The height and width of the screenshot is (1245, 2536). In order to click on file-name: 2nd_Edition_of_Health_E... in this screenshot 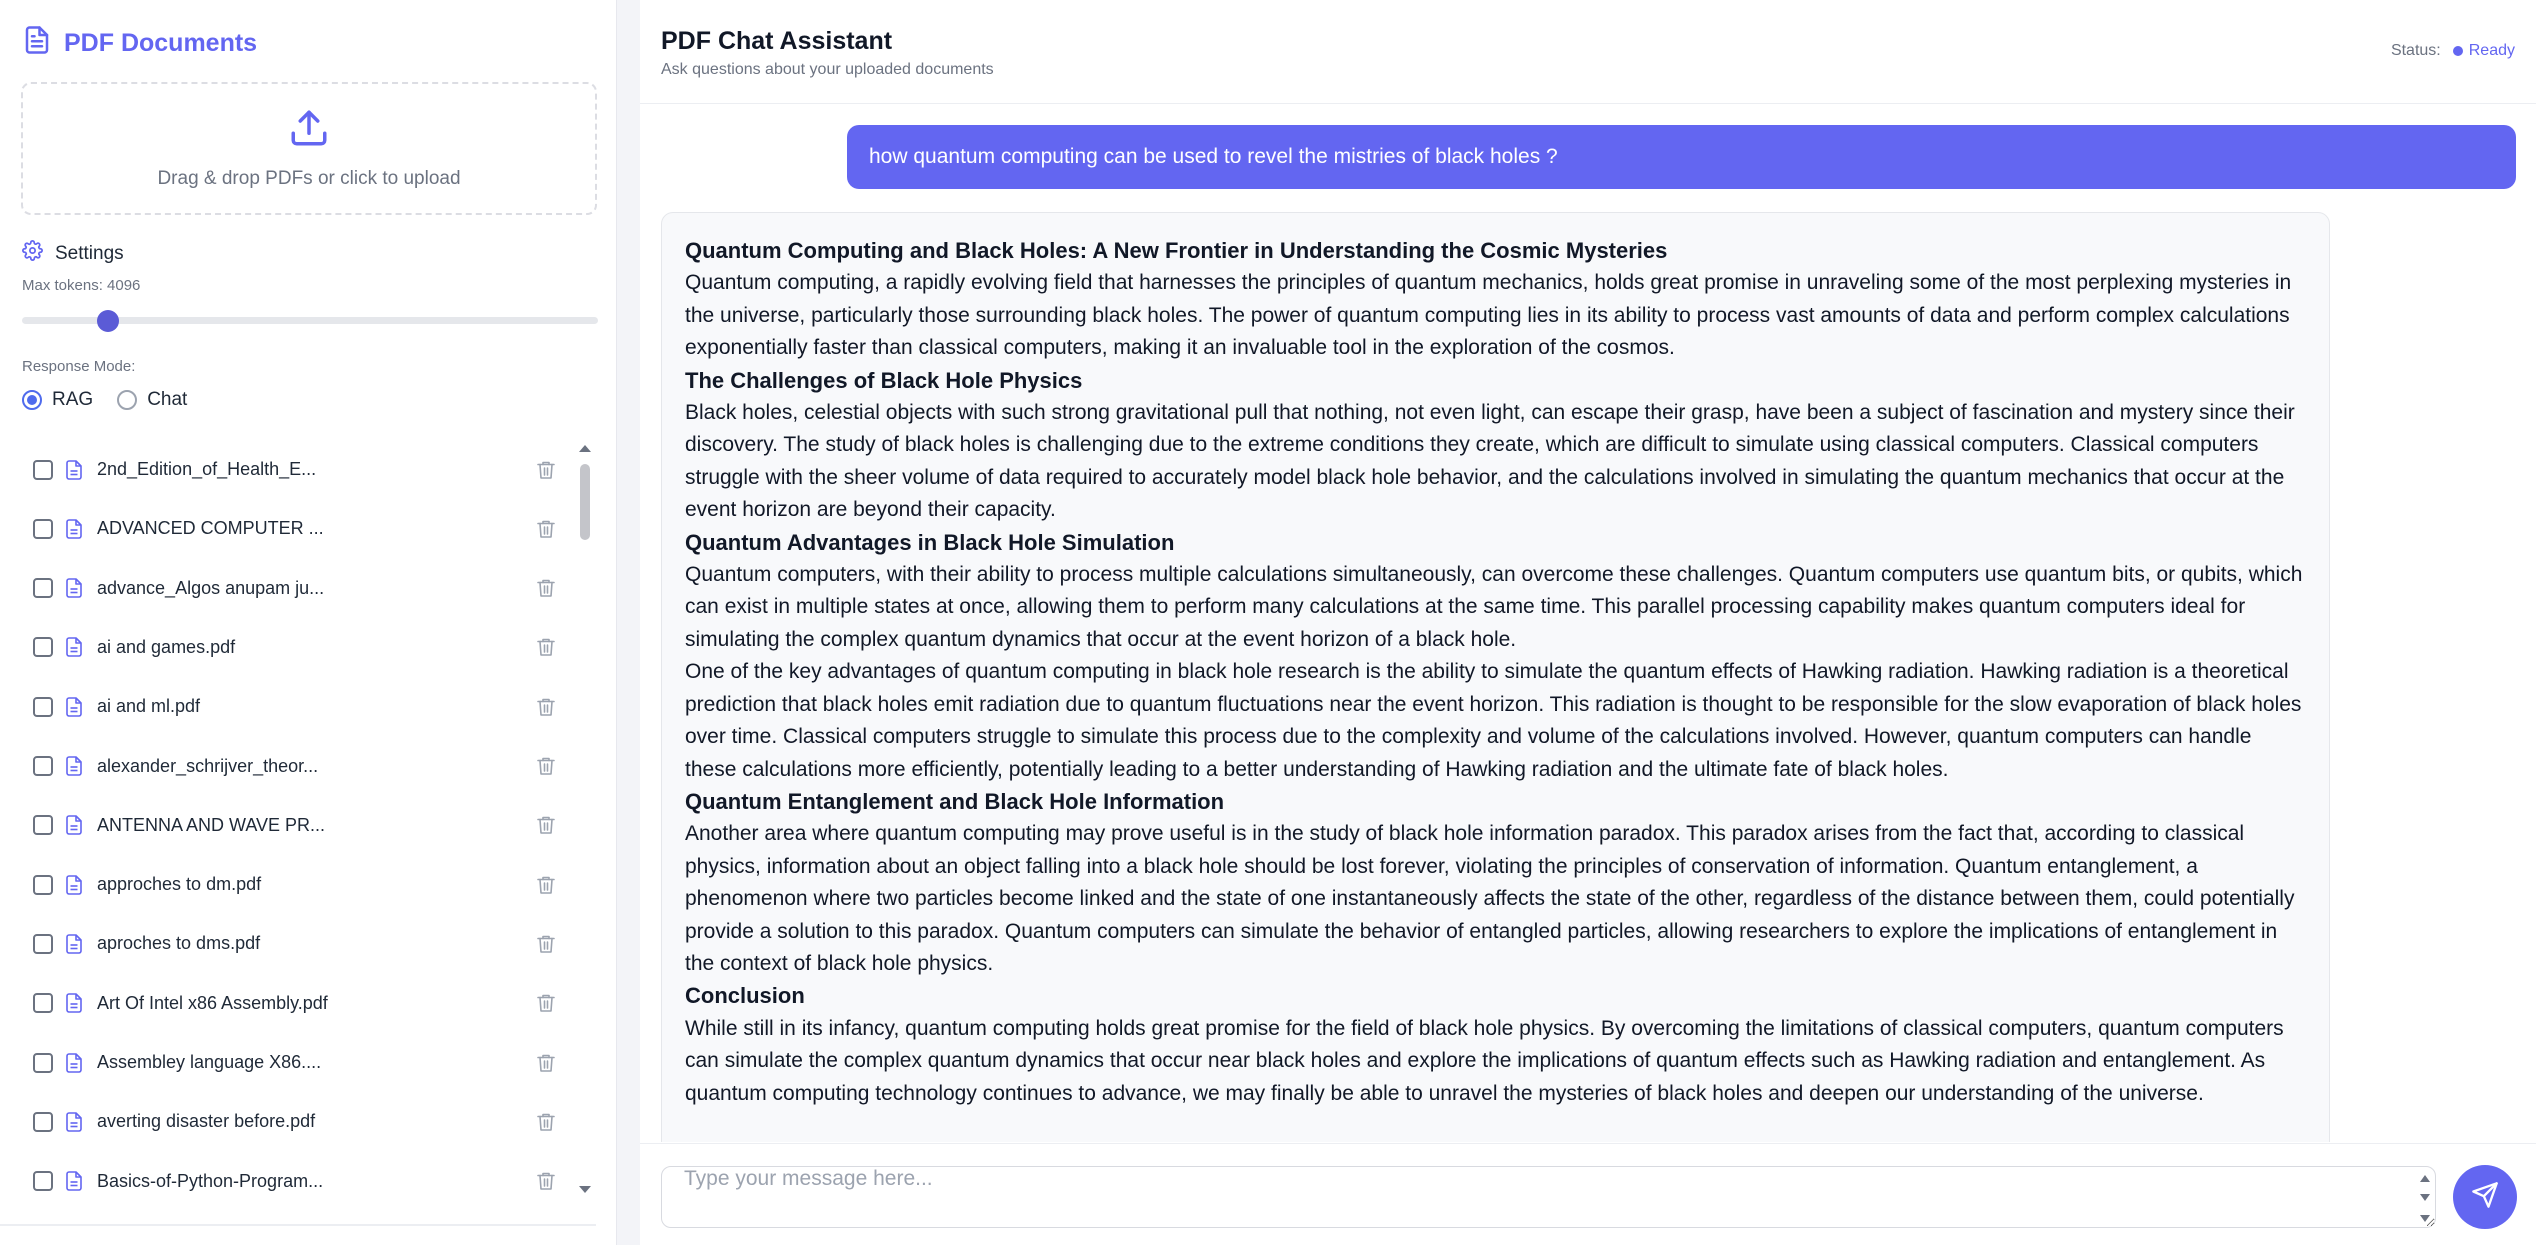, I will do `click(207, 469)`.